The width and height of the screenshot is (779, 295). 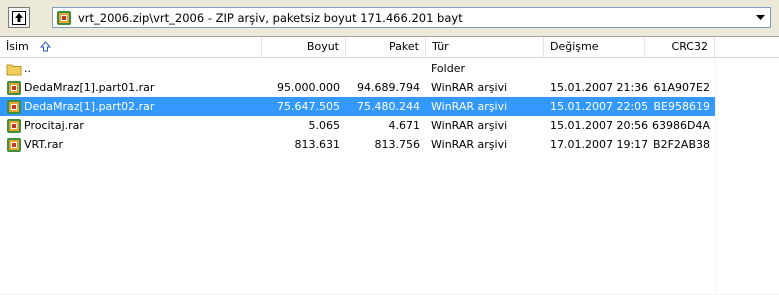 I want to click on file-crc, so click(x=670, y=68).